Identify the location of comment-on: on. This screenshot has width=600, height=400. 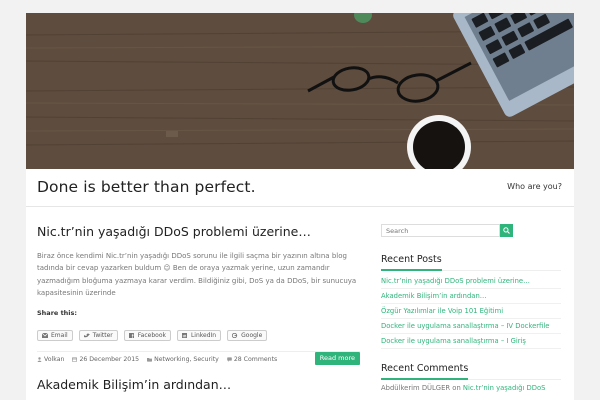
(456, 388).